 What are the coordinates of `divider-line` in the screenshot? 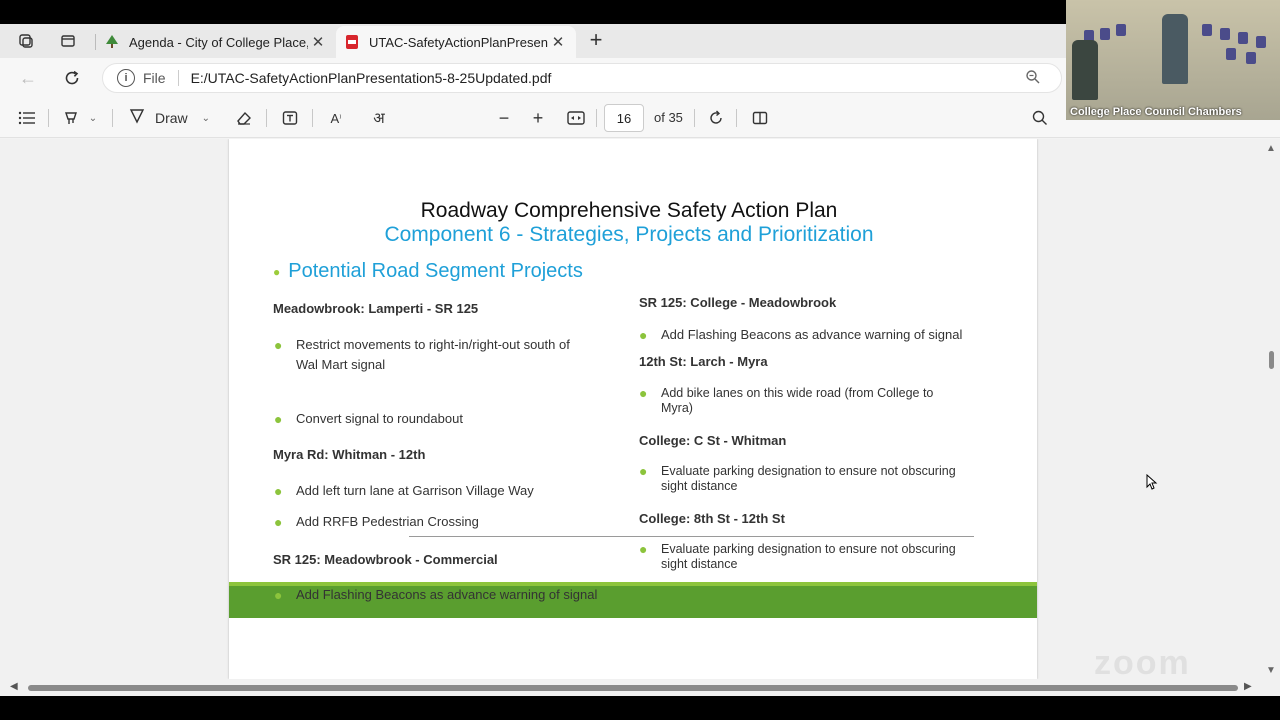 It's located at (691, 536).